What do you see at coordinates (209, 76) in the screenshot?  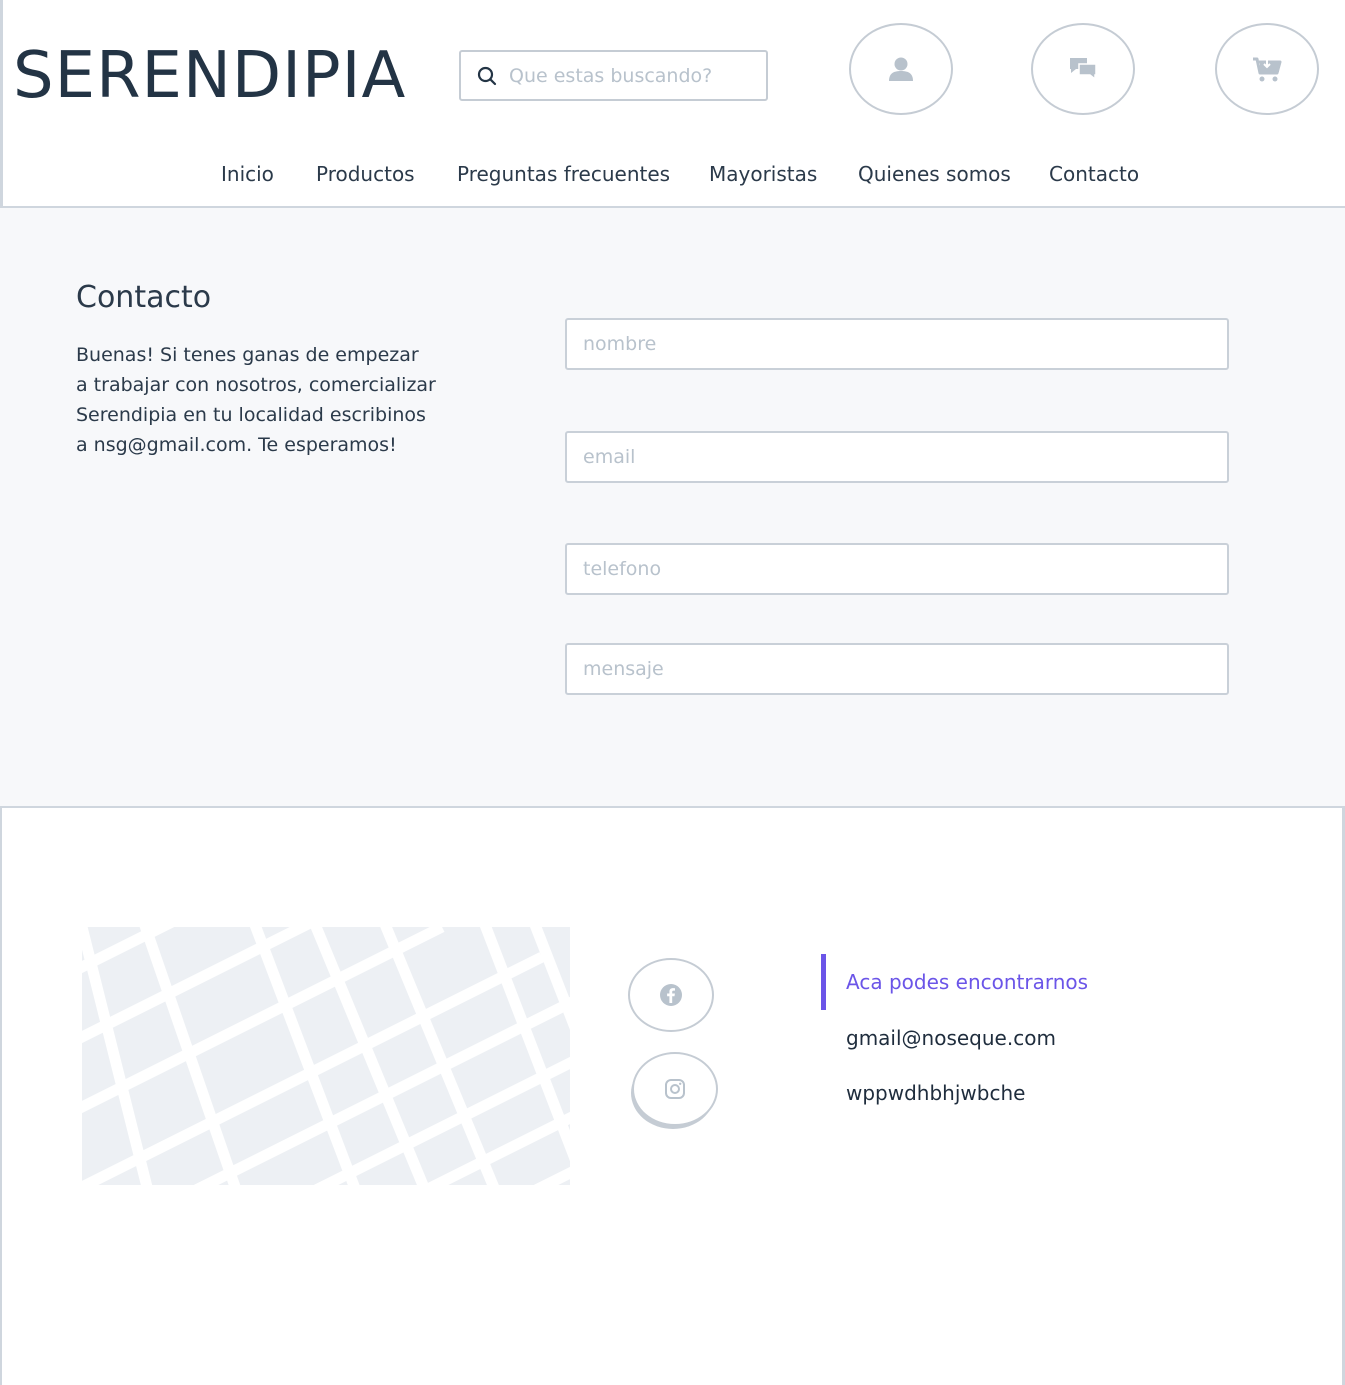 I see `site-logo: SERENDIPIA` at bounding box center [209, 76].